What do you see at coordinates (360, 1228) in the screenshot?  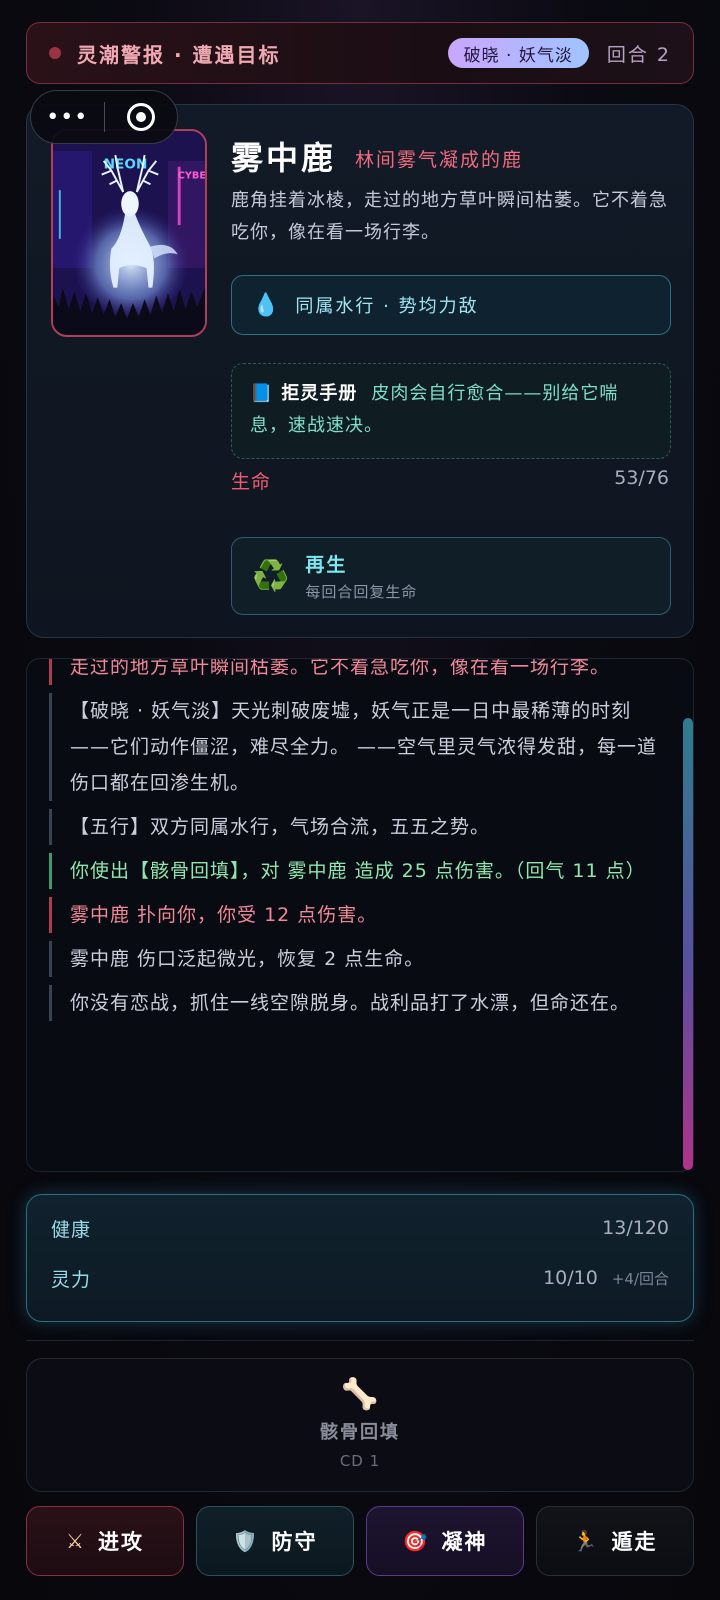 I see `health-row: 健康 13/120` at bounding box center [360, 1228].